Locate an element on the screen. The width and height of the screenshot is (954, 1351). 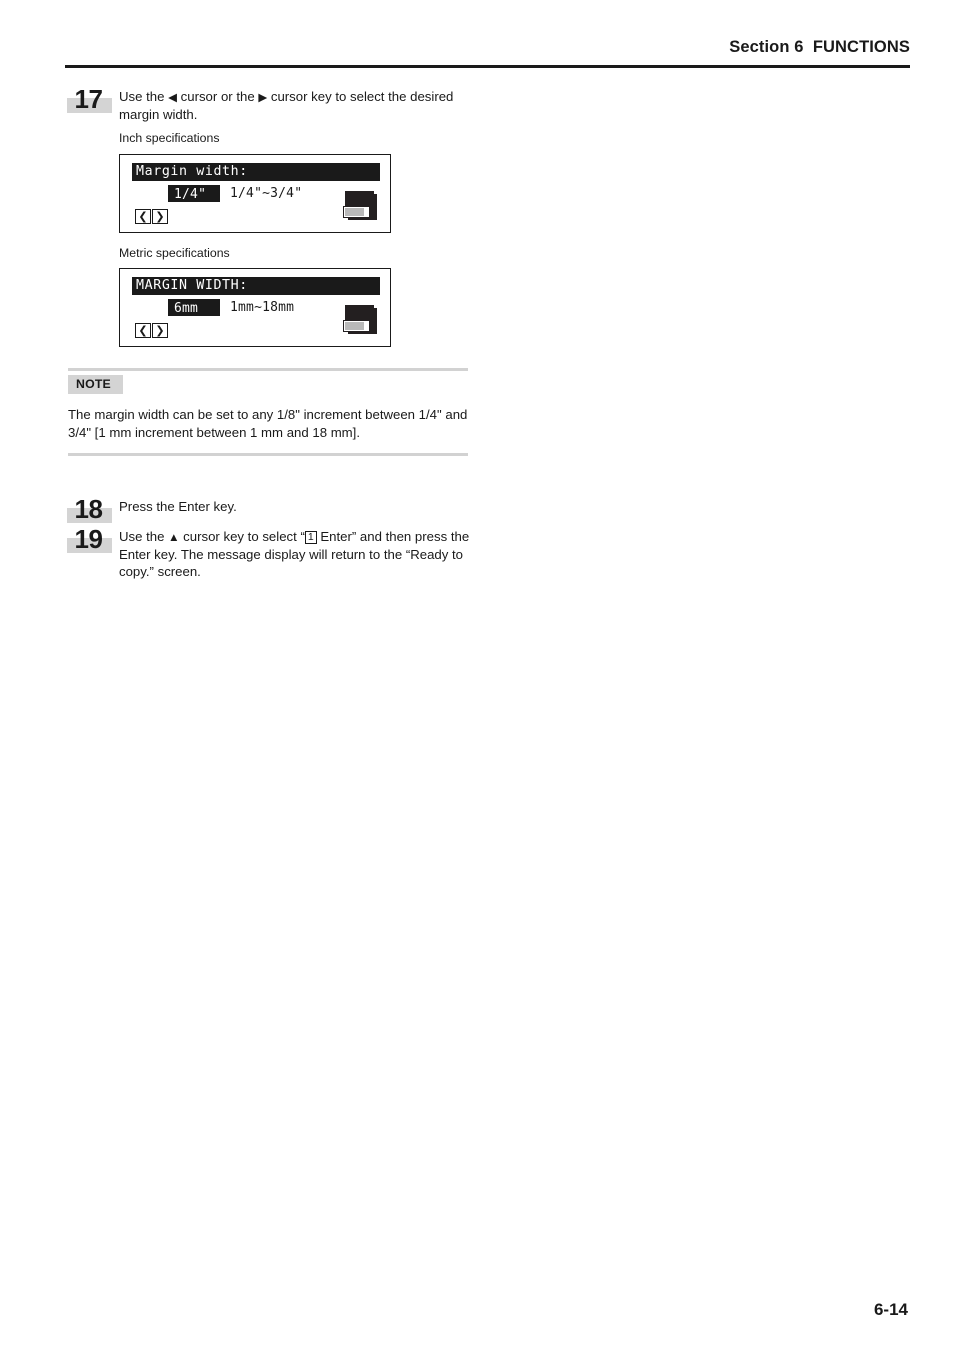
lcd-panel-inch: Margin width: 1/4" 1/4"~3/4" ❮ ❯ is located at coordinates (255, 193).